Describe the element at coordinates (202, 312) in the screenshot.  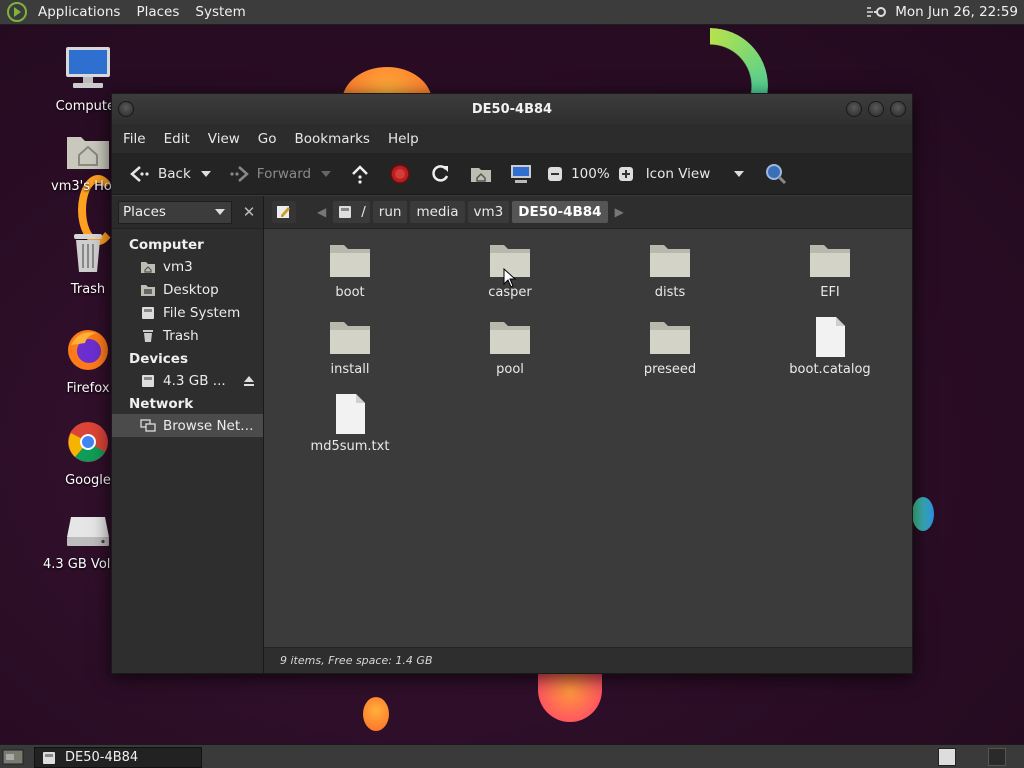
I see `sidebar-item-label: File System` at that location.